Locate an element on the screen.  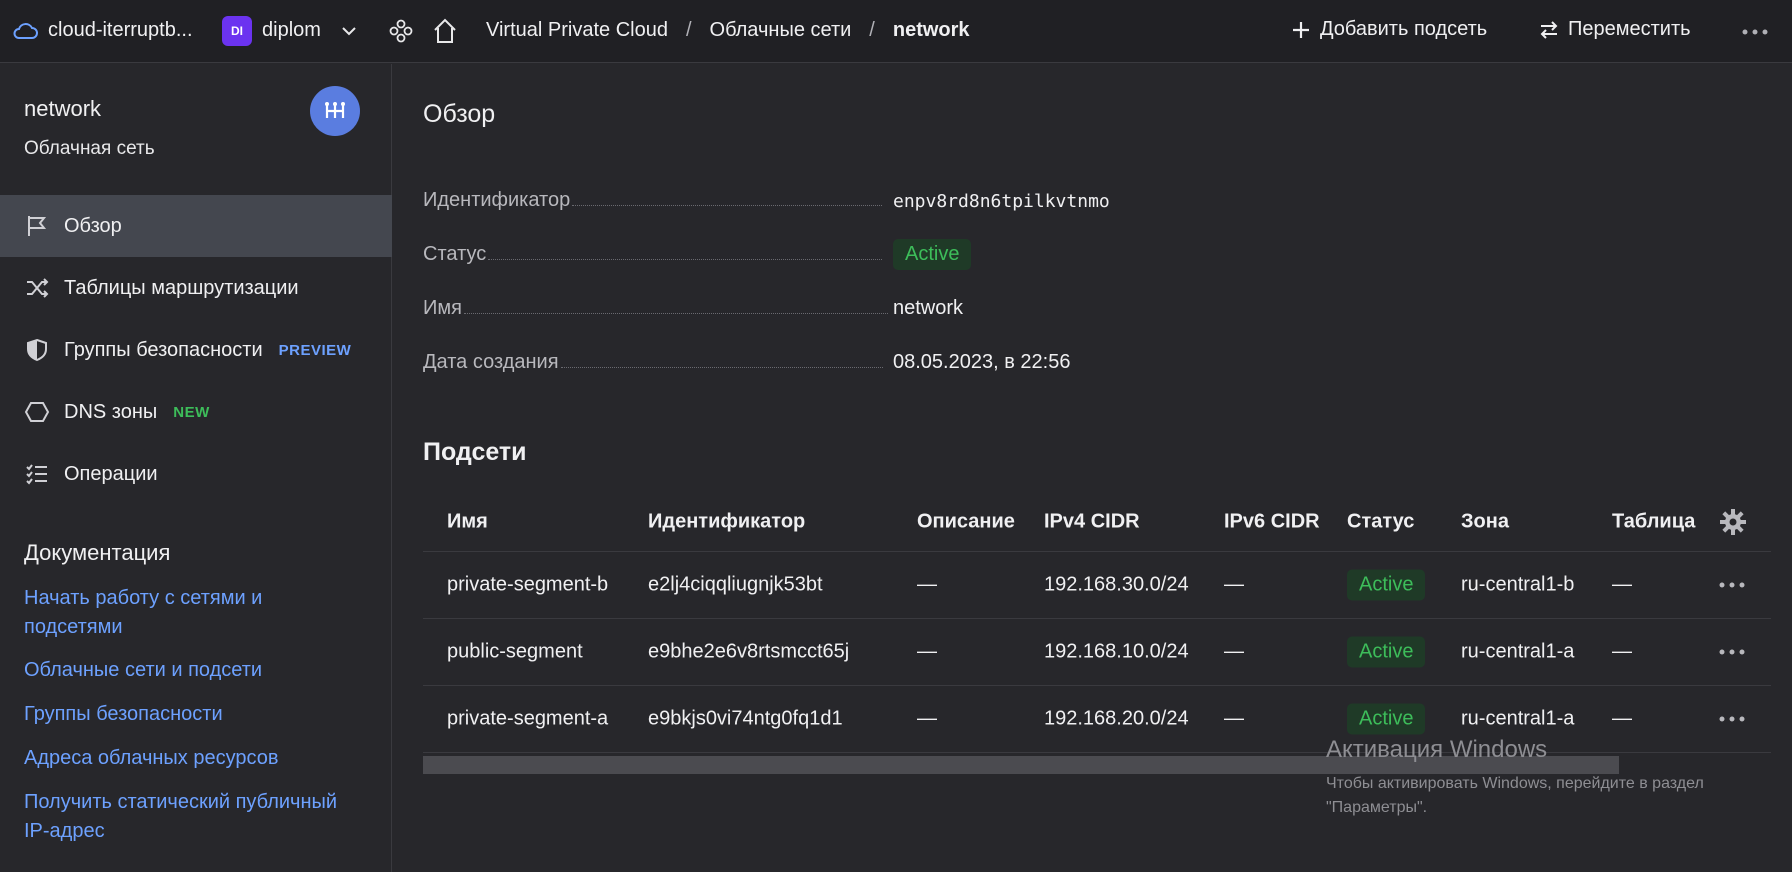
subnet-id: e9bhe2e6v8rtsmcct65j is located at coordinates (749, 651).